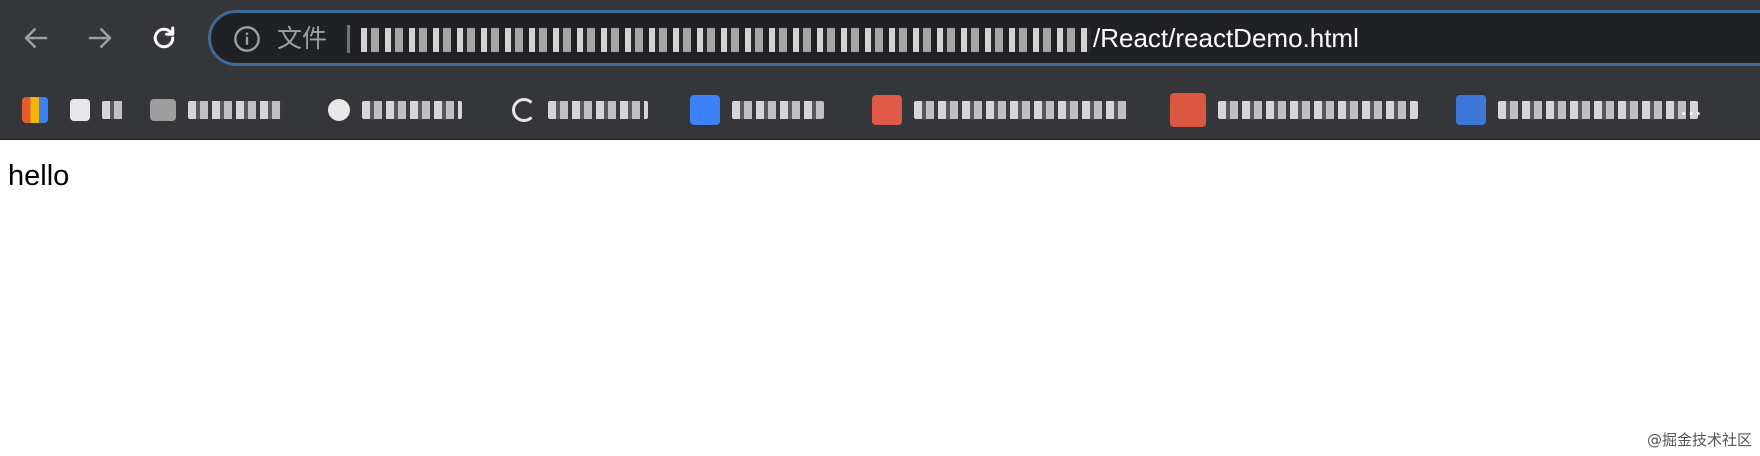 Image resolution: width=1760 pixels, height=456 pixels. I want to click on reload-icon, so click(164, 37).